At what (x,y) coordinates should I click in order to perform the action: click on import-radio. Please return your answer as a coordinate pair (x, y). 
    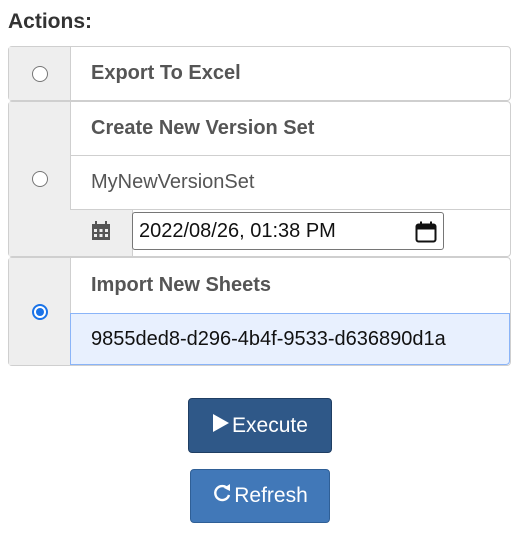
    Looking at the image, I should click on (39, 311).